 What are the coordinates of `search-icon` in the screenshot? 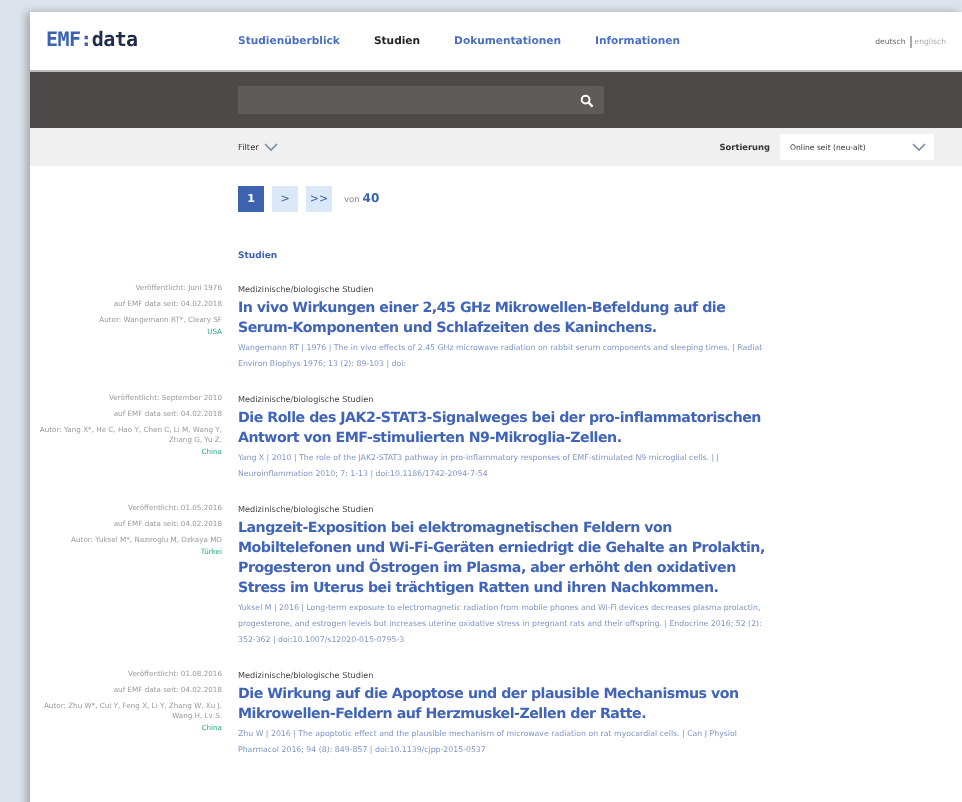 It's located at (587, 100).